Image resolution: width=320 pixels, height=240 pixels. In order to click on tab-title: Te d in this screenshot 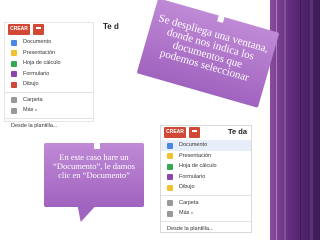, I will do `click(111, 26)`.